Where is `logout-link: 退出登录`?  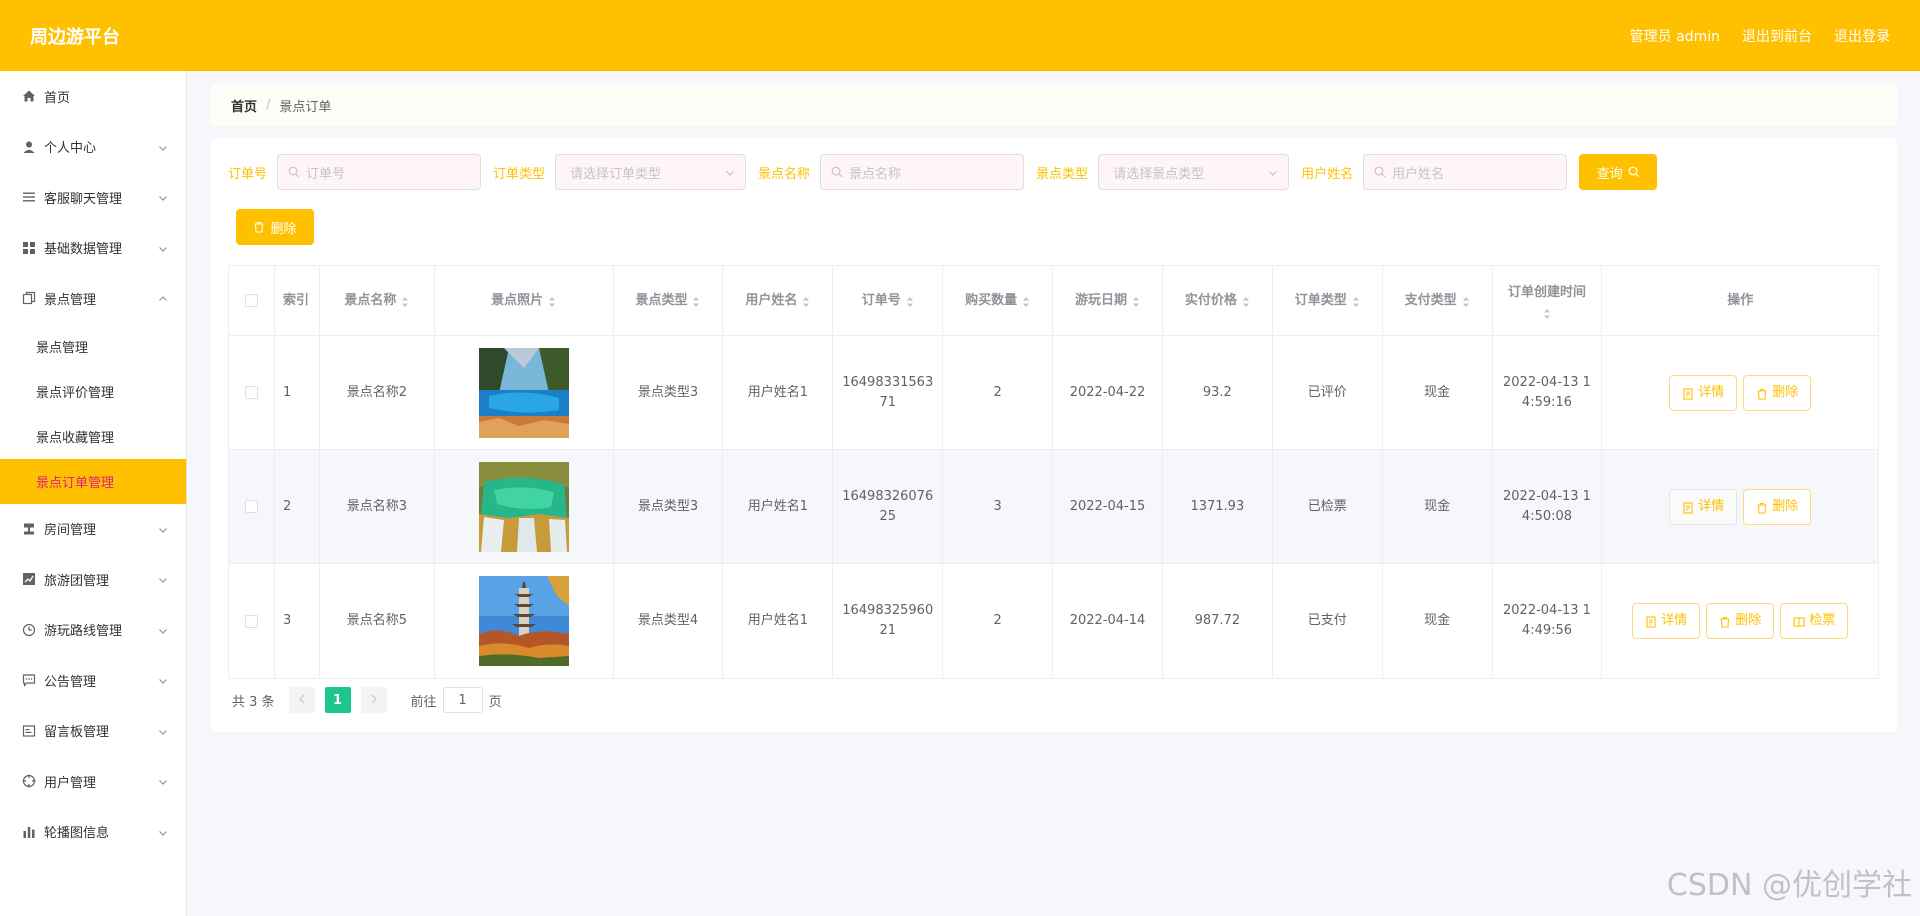
logout-link: 退出登录 is located at coordinates (1862, 36).